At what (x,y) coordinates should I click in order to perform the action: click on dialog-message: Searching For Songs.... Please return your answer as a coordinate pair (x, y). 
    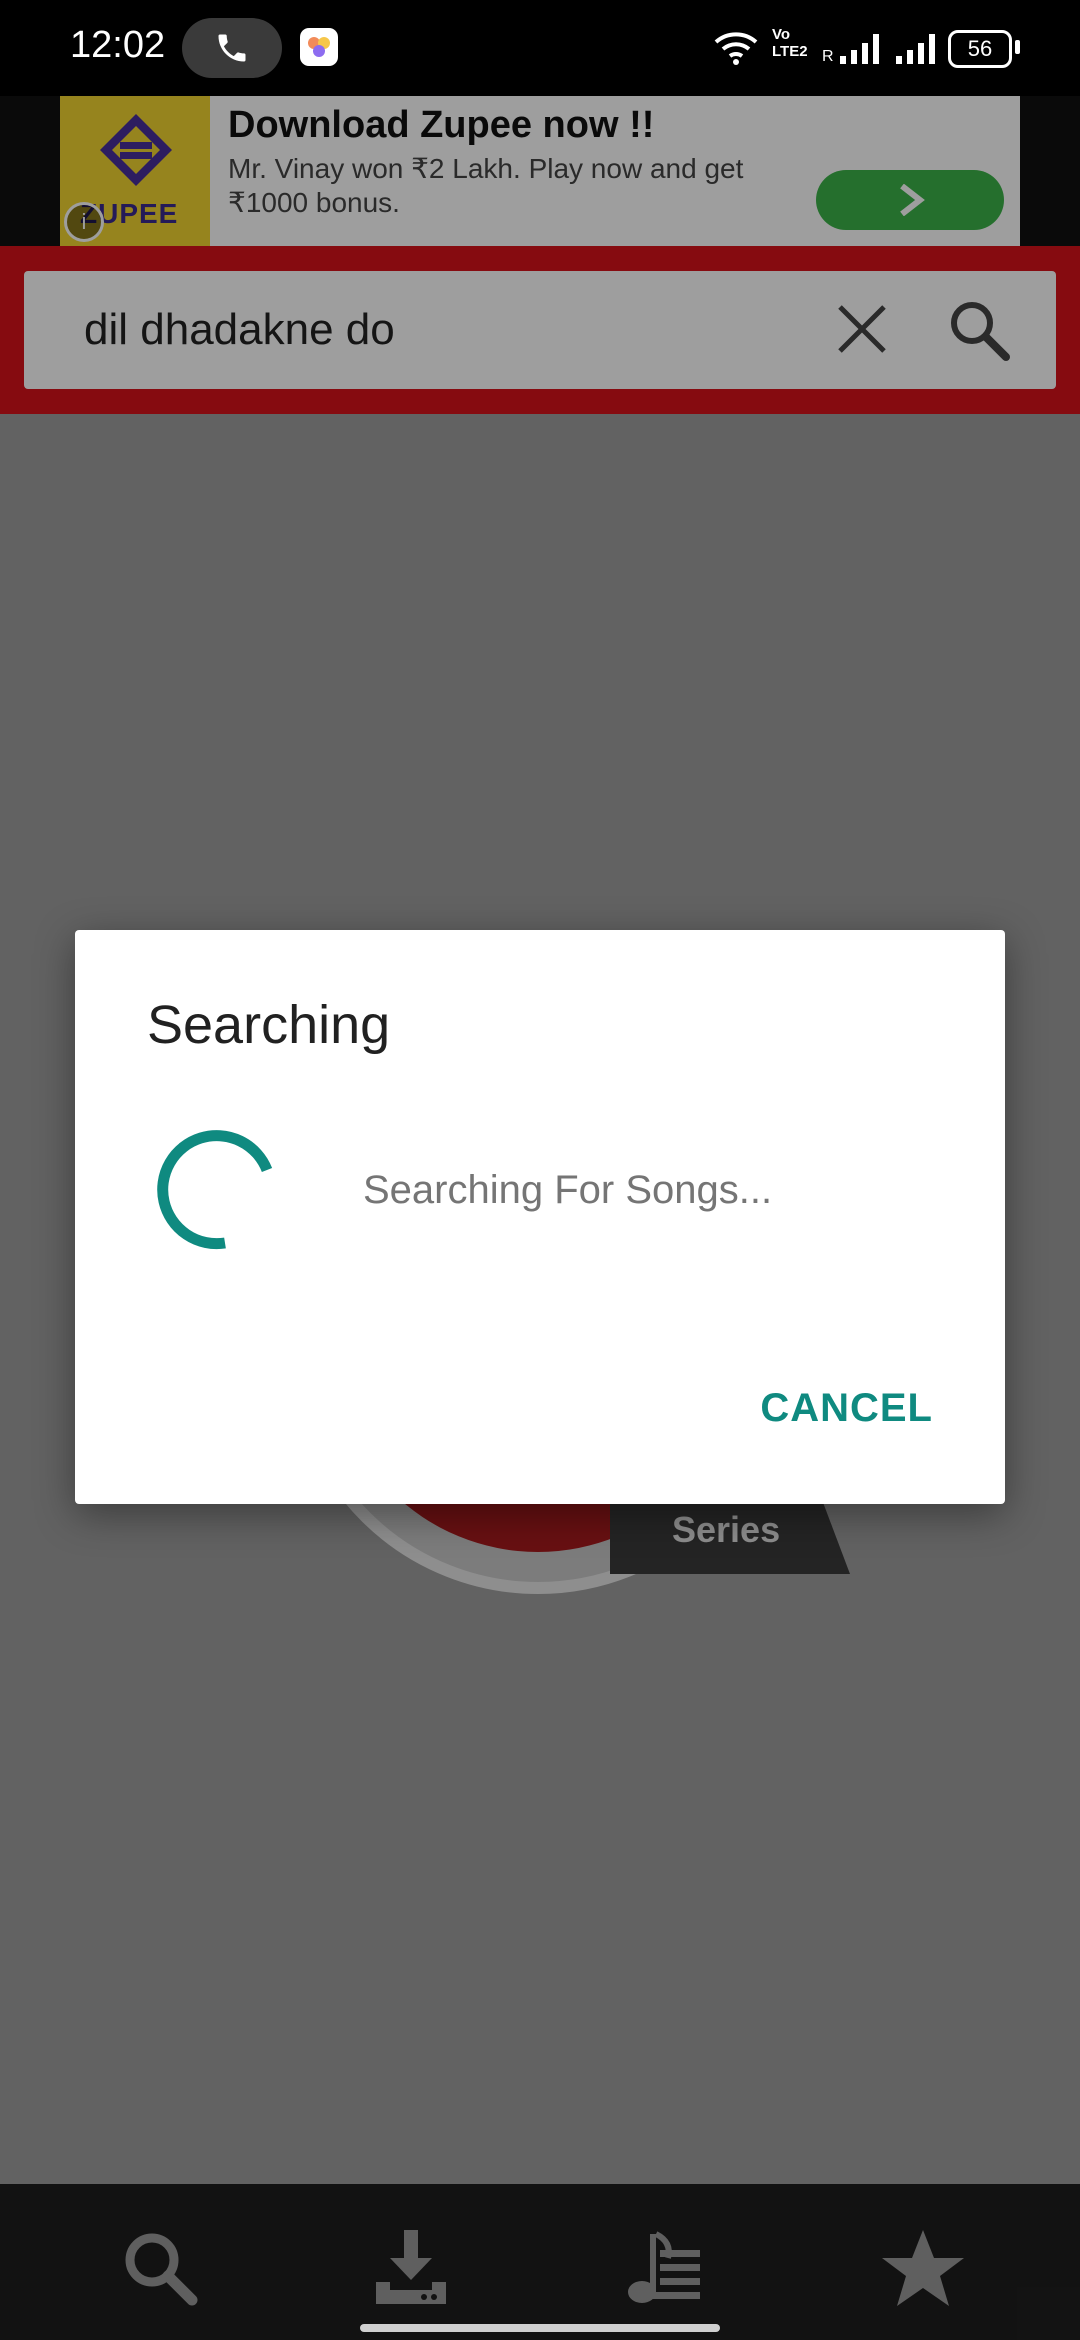
    Looking at the image, I should click on (568, 1190).